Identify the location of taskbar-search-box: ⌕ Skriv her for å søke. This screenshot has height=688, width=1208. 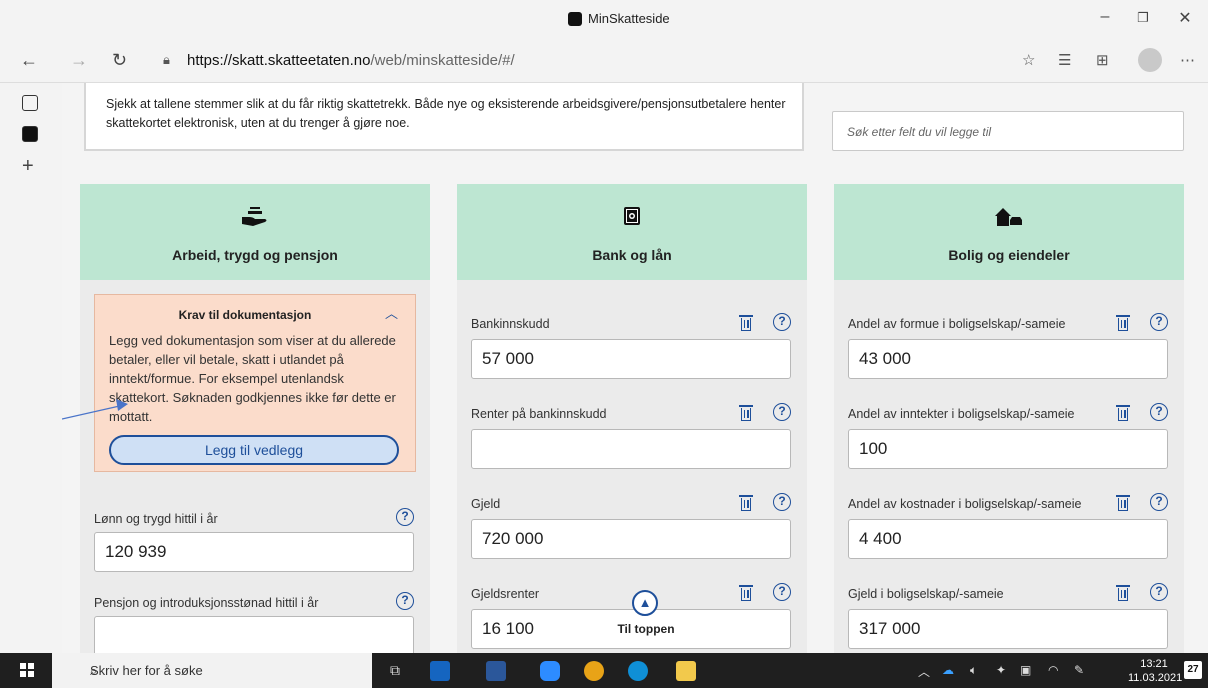
(212, 670).